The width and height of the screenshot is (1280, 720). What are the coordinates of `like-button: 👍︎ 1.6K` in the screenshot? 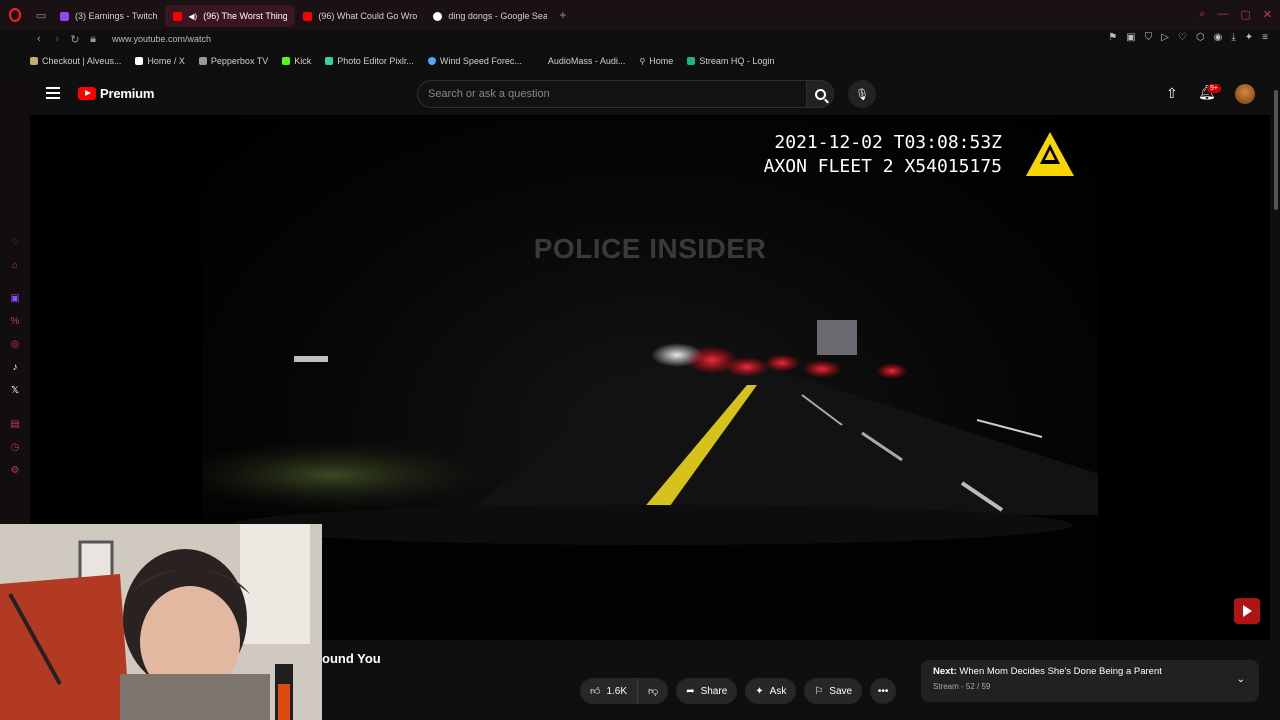 It's located at (609, 691).